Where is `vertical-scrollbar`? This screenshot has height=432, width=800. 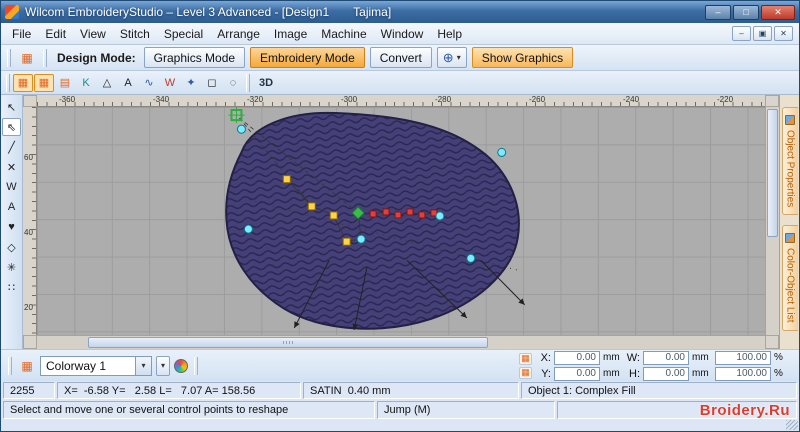
vertical-scrollbar is located at coordinates (772, 221).